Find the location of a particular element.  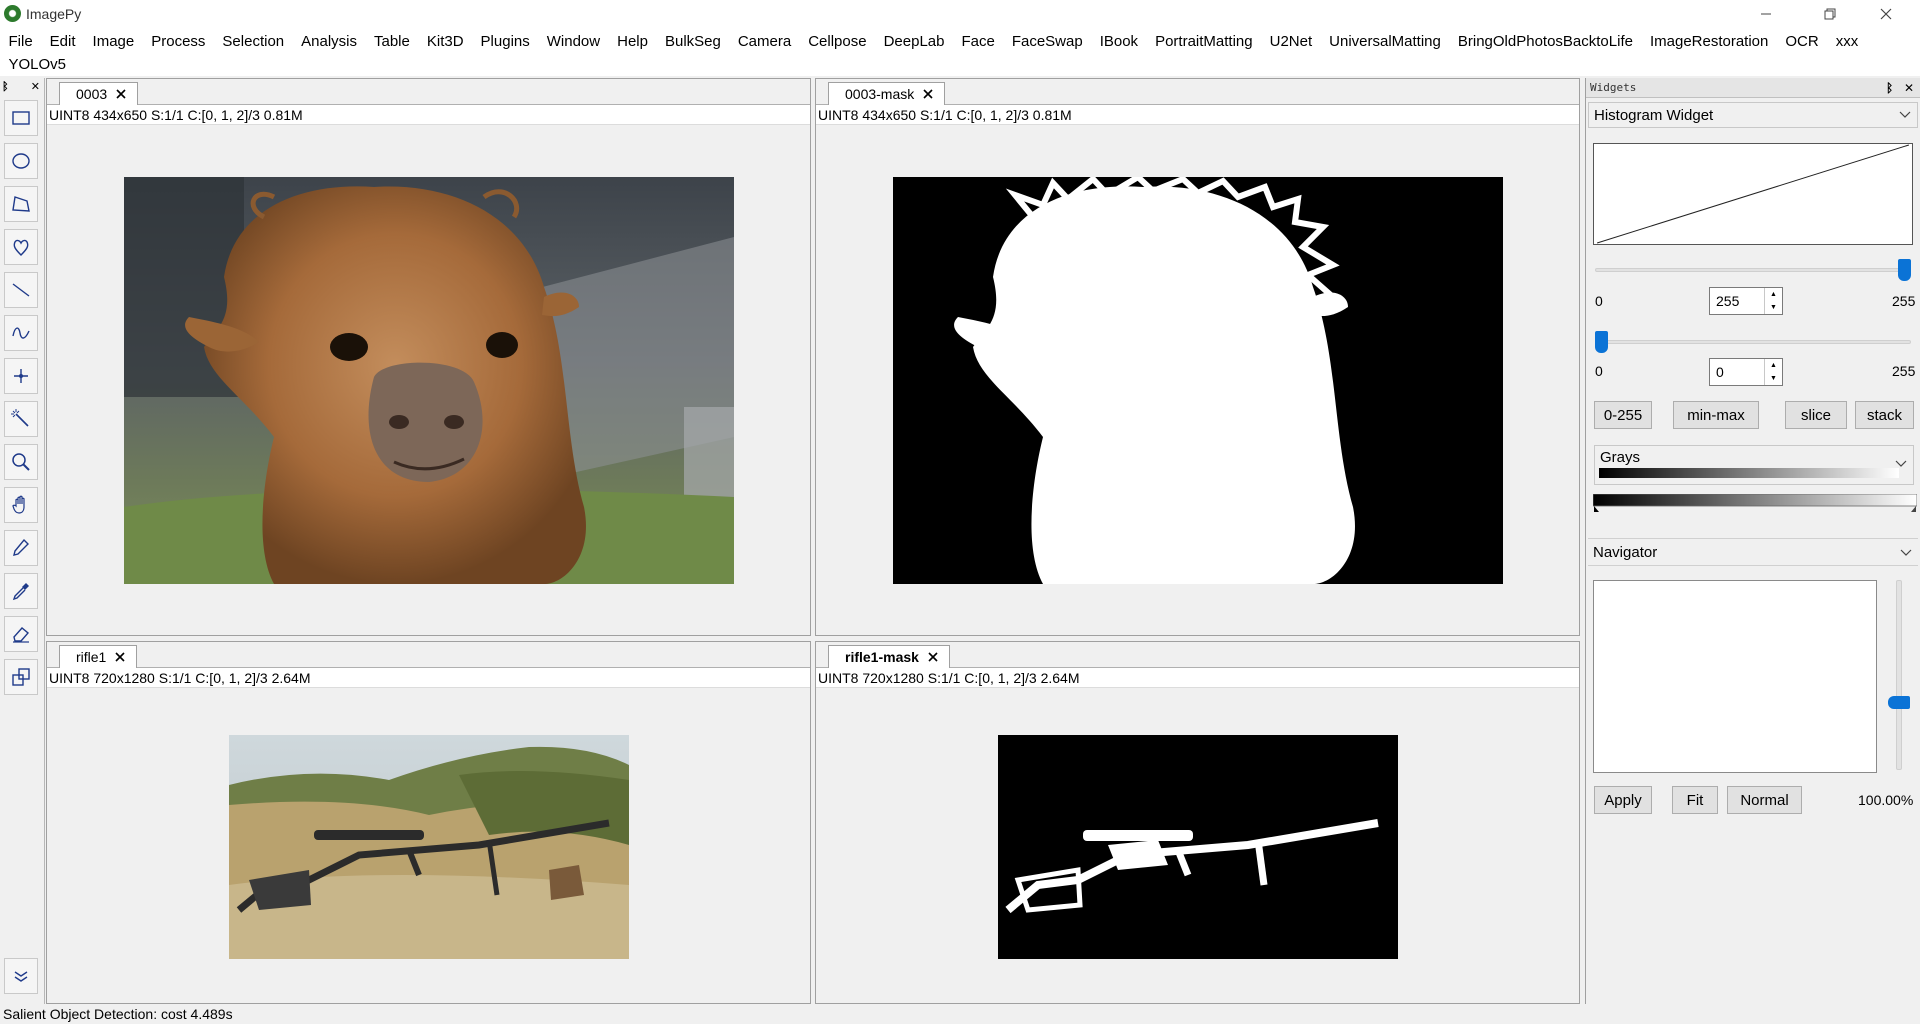

menu-bringoldphotosbacktolife: BringOldPhotosBacktoLife is located at coordinates (1545, 41).